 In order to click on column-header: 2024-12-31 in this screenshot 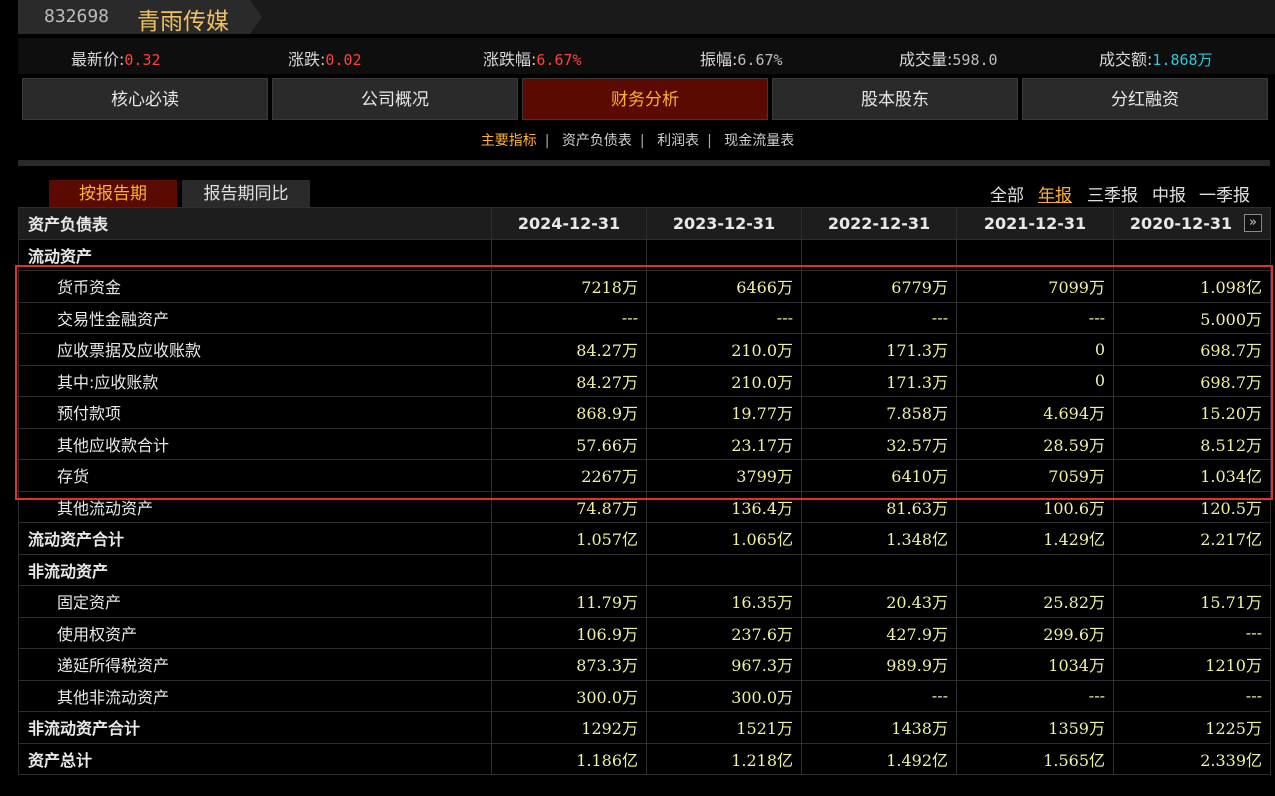, I will do `click(569, 223)`.